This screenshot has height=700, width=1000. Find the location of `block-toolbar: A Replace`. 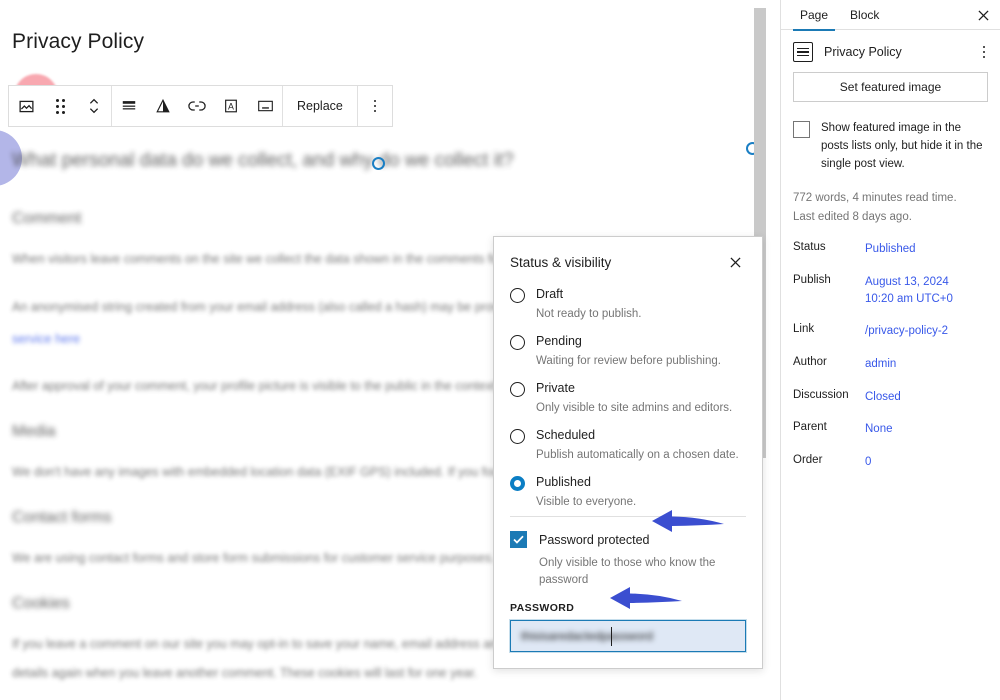

block-toolbar: A Replace is located at coordinates (200, 106).